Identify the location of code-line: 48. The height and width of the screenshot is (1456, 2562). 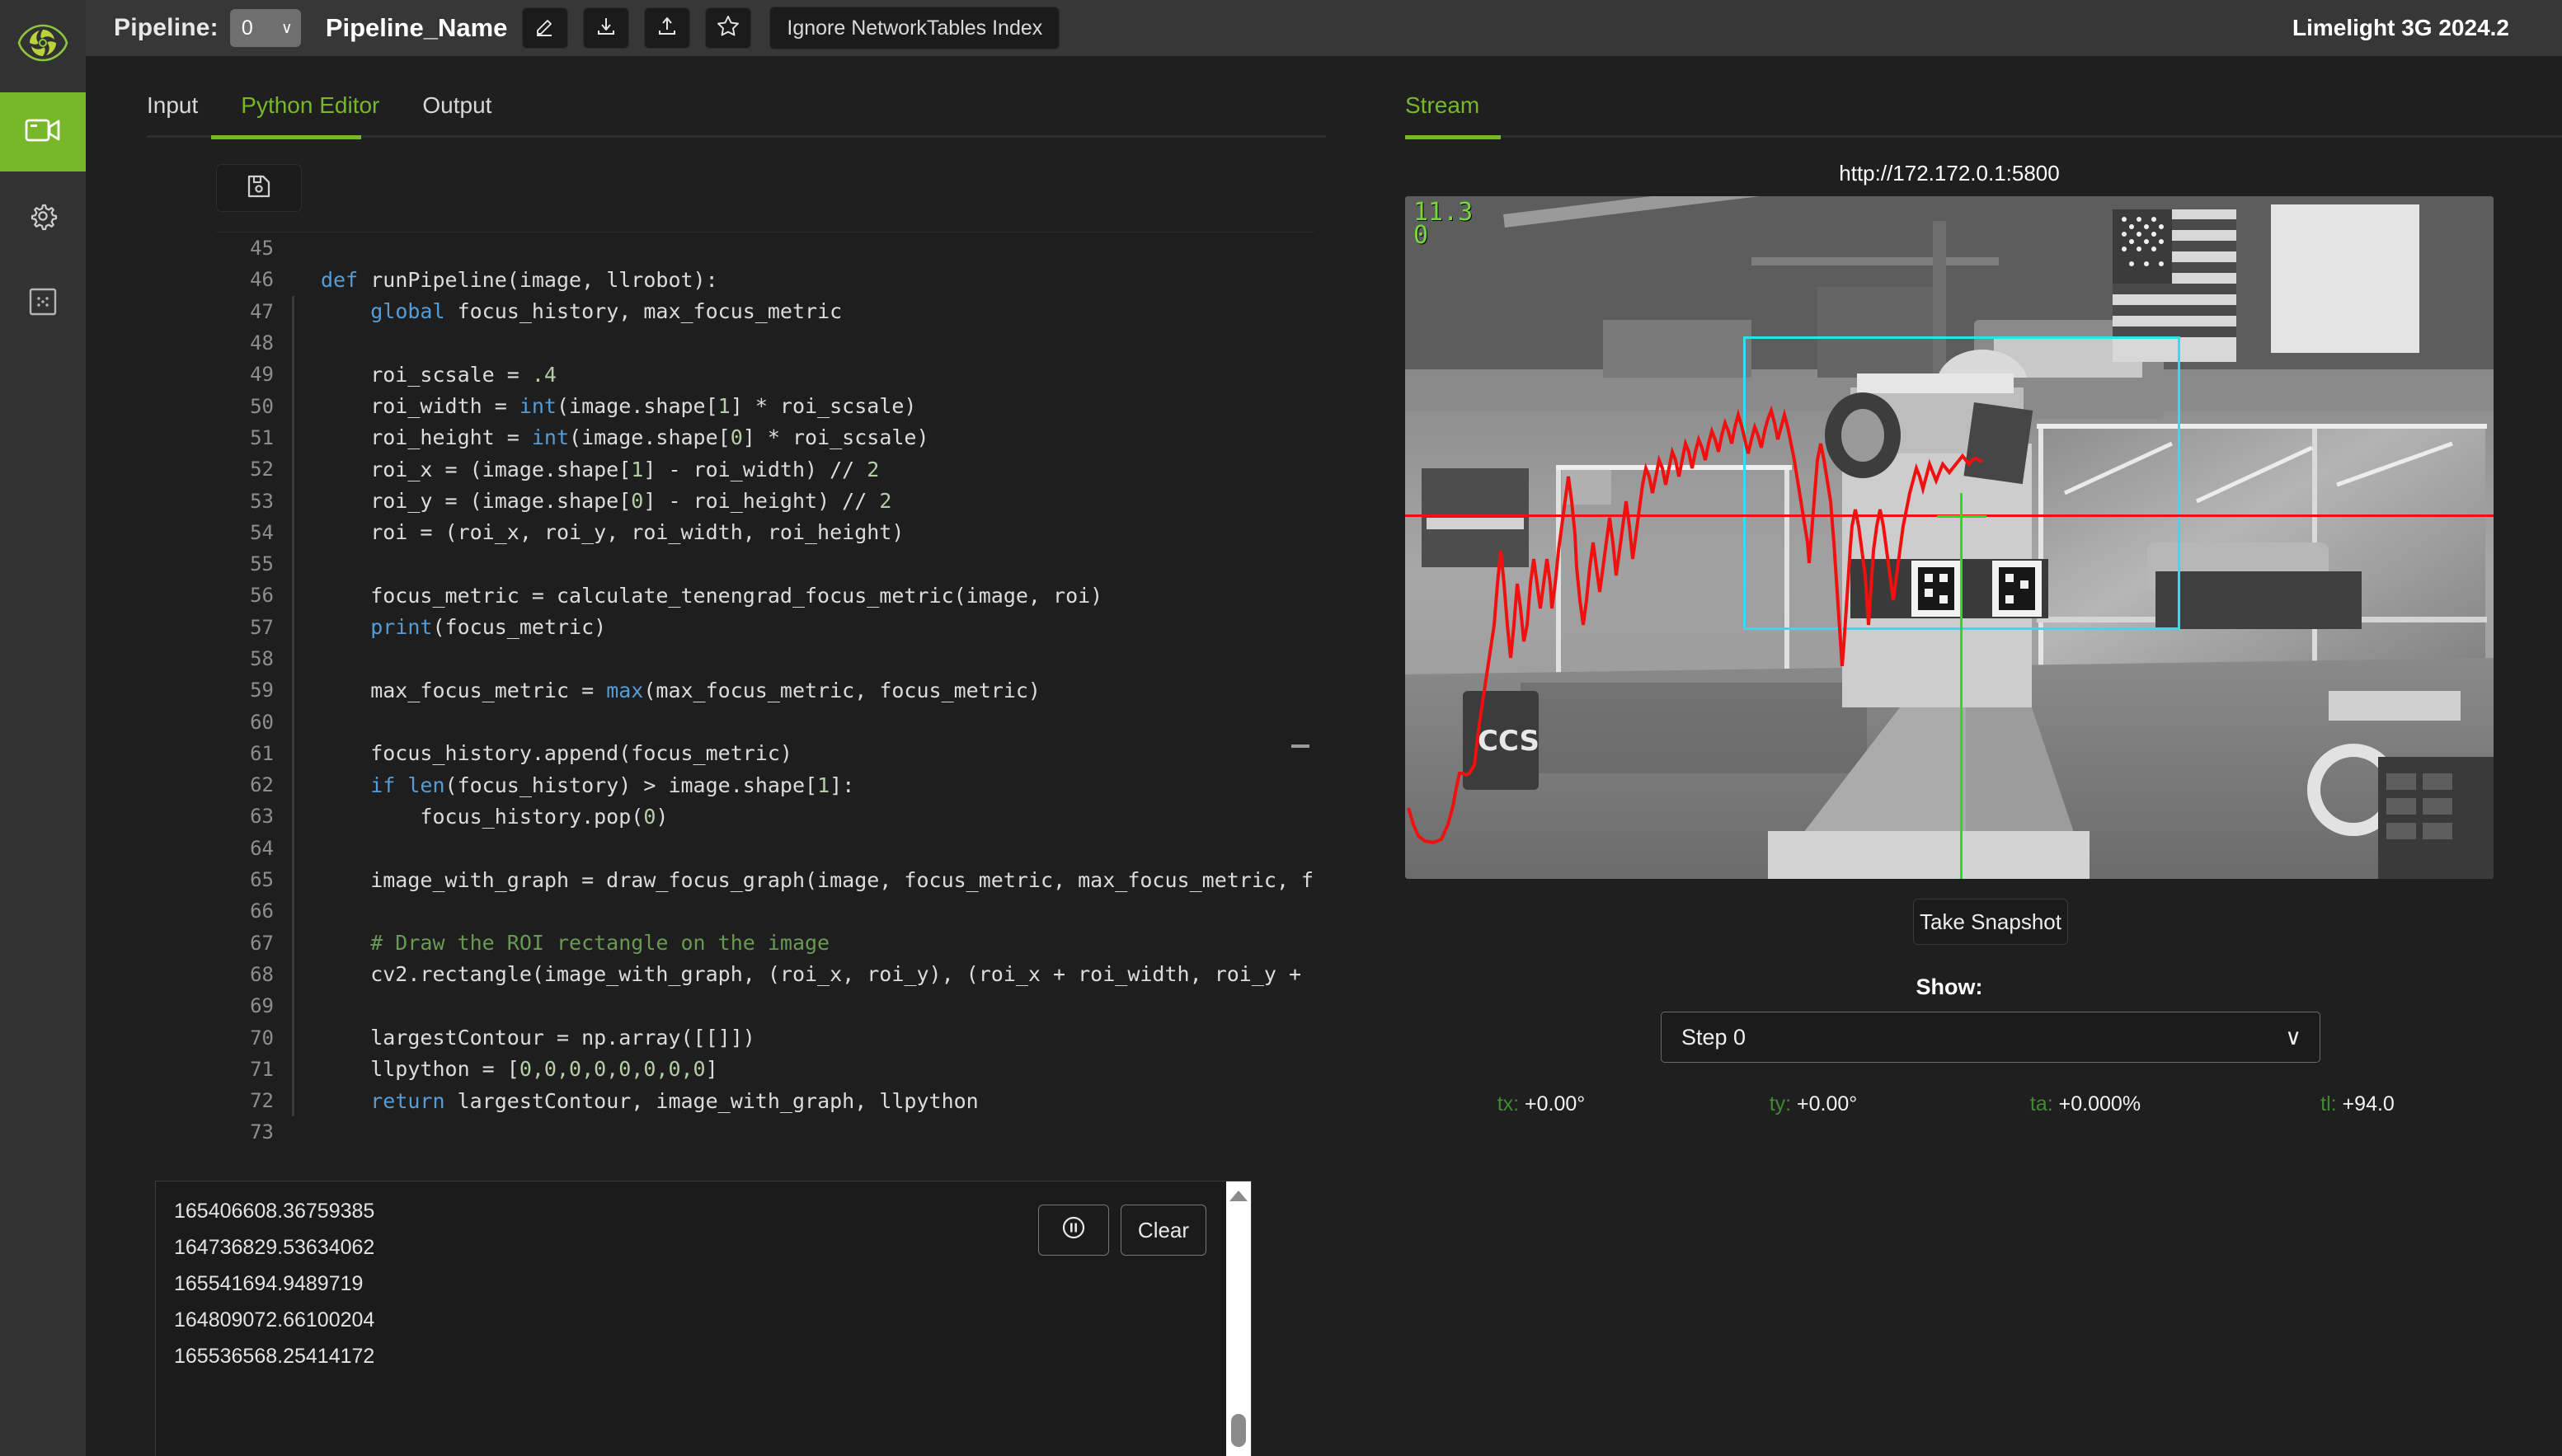
(765, 342).